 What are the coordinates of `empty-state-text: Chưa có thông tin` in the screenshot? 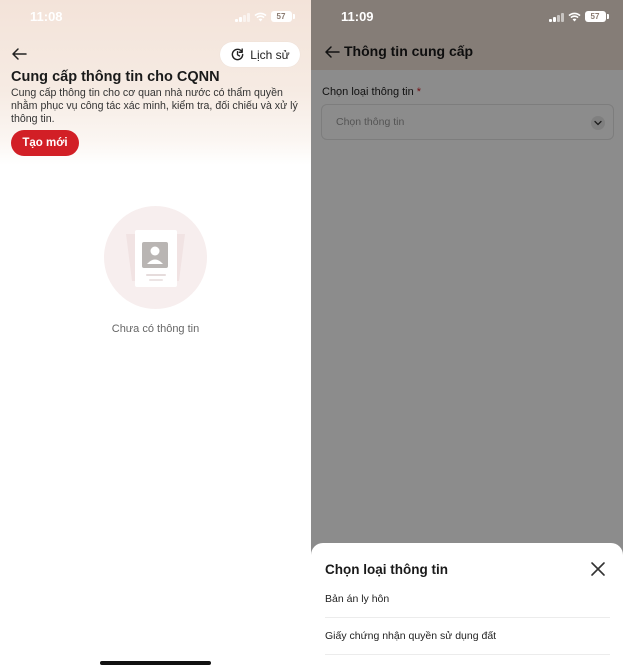 It's located at (155, 329).